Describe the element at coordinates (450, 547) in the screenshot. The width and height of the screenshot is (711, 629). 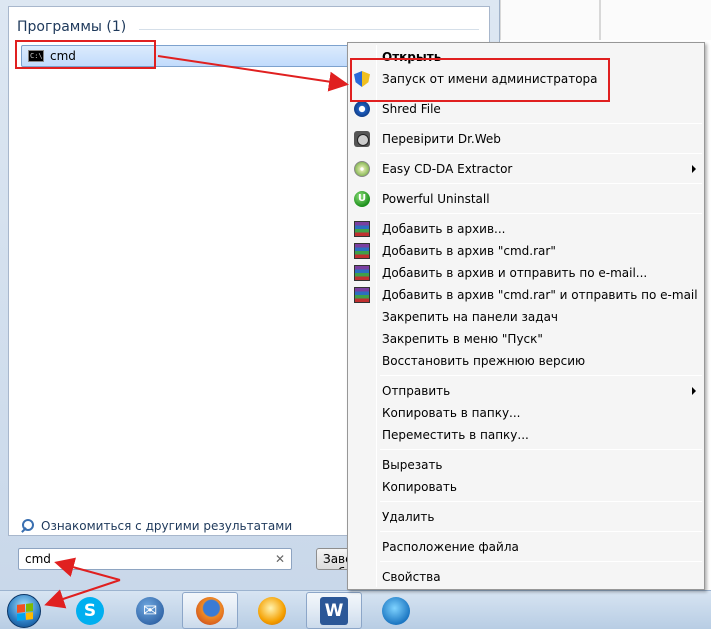
I see `menu-item-label: Расположение файла` at that location.